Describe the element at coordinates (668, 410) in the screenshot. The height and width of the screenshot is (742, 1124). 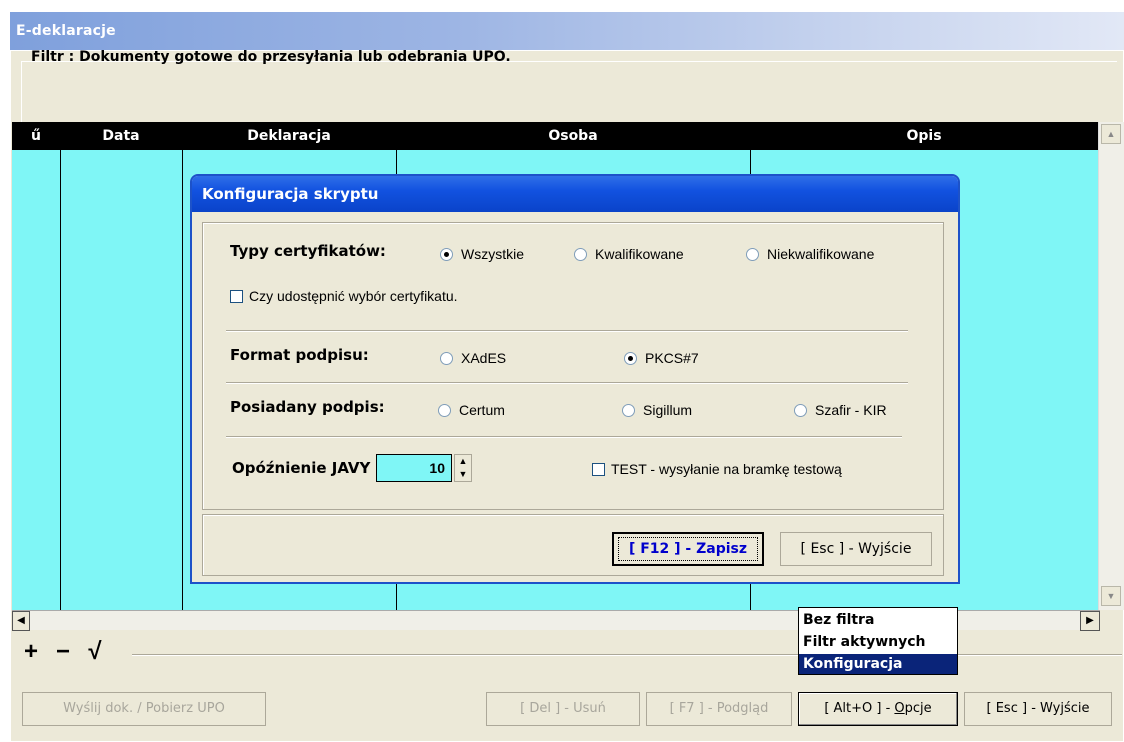
I see `radio-sig-sigillum-label: Sigillum` at that location.